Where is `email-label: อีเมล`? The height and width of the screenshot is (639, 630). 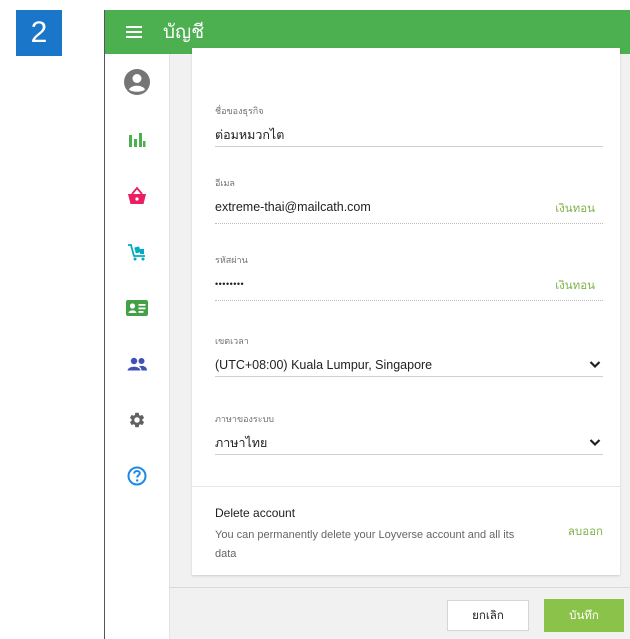
email-label: อีเมล is located at coordinates (225, 183).